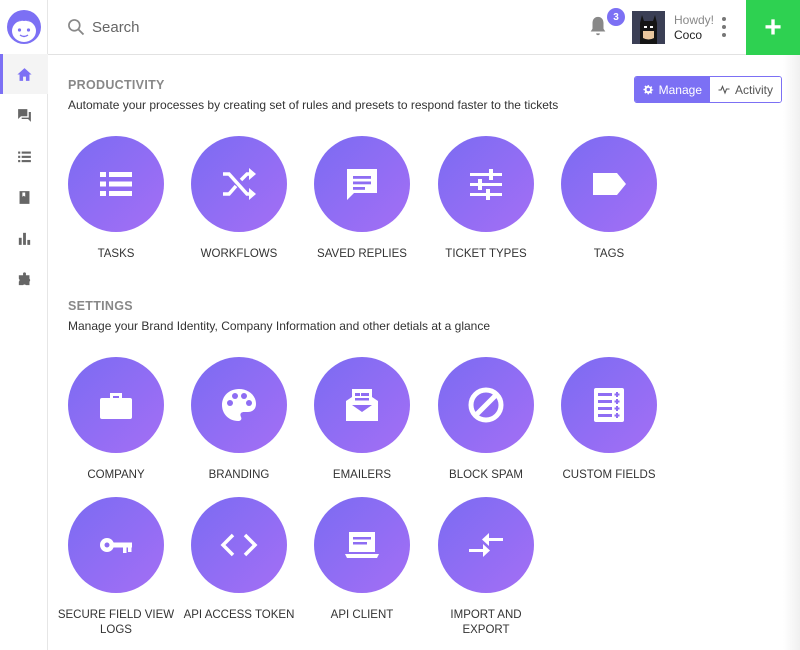 The height and width of the screenshot is (650, 800). Describe the element at coordinates (116, 545) in the screenshot. I see `key-icon` at that location.